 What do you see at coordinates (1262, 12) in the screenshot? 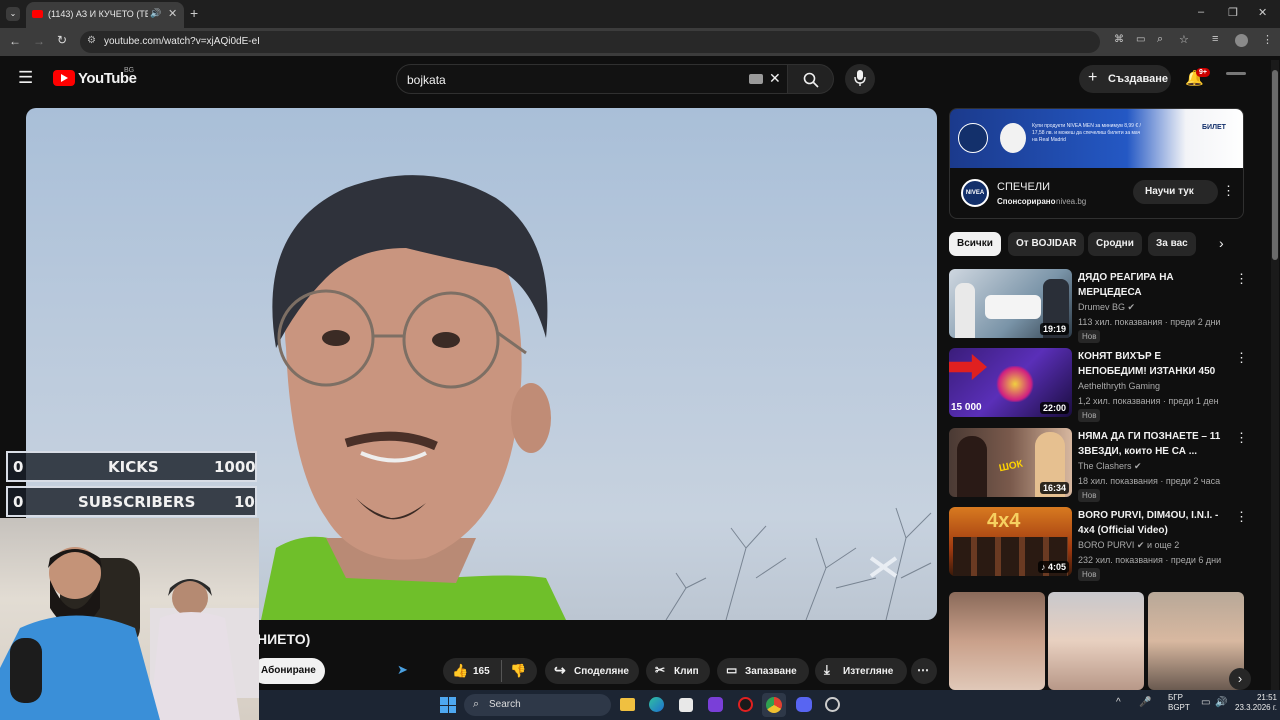
I see `close-window-button: ✕` at bounding box center [1262, 12].